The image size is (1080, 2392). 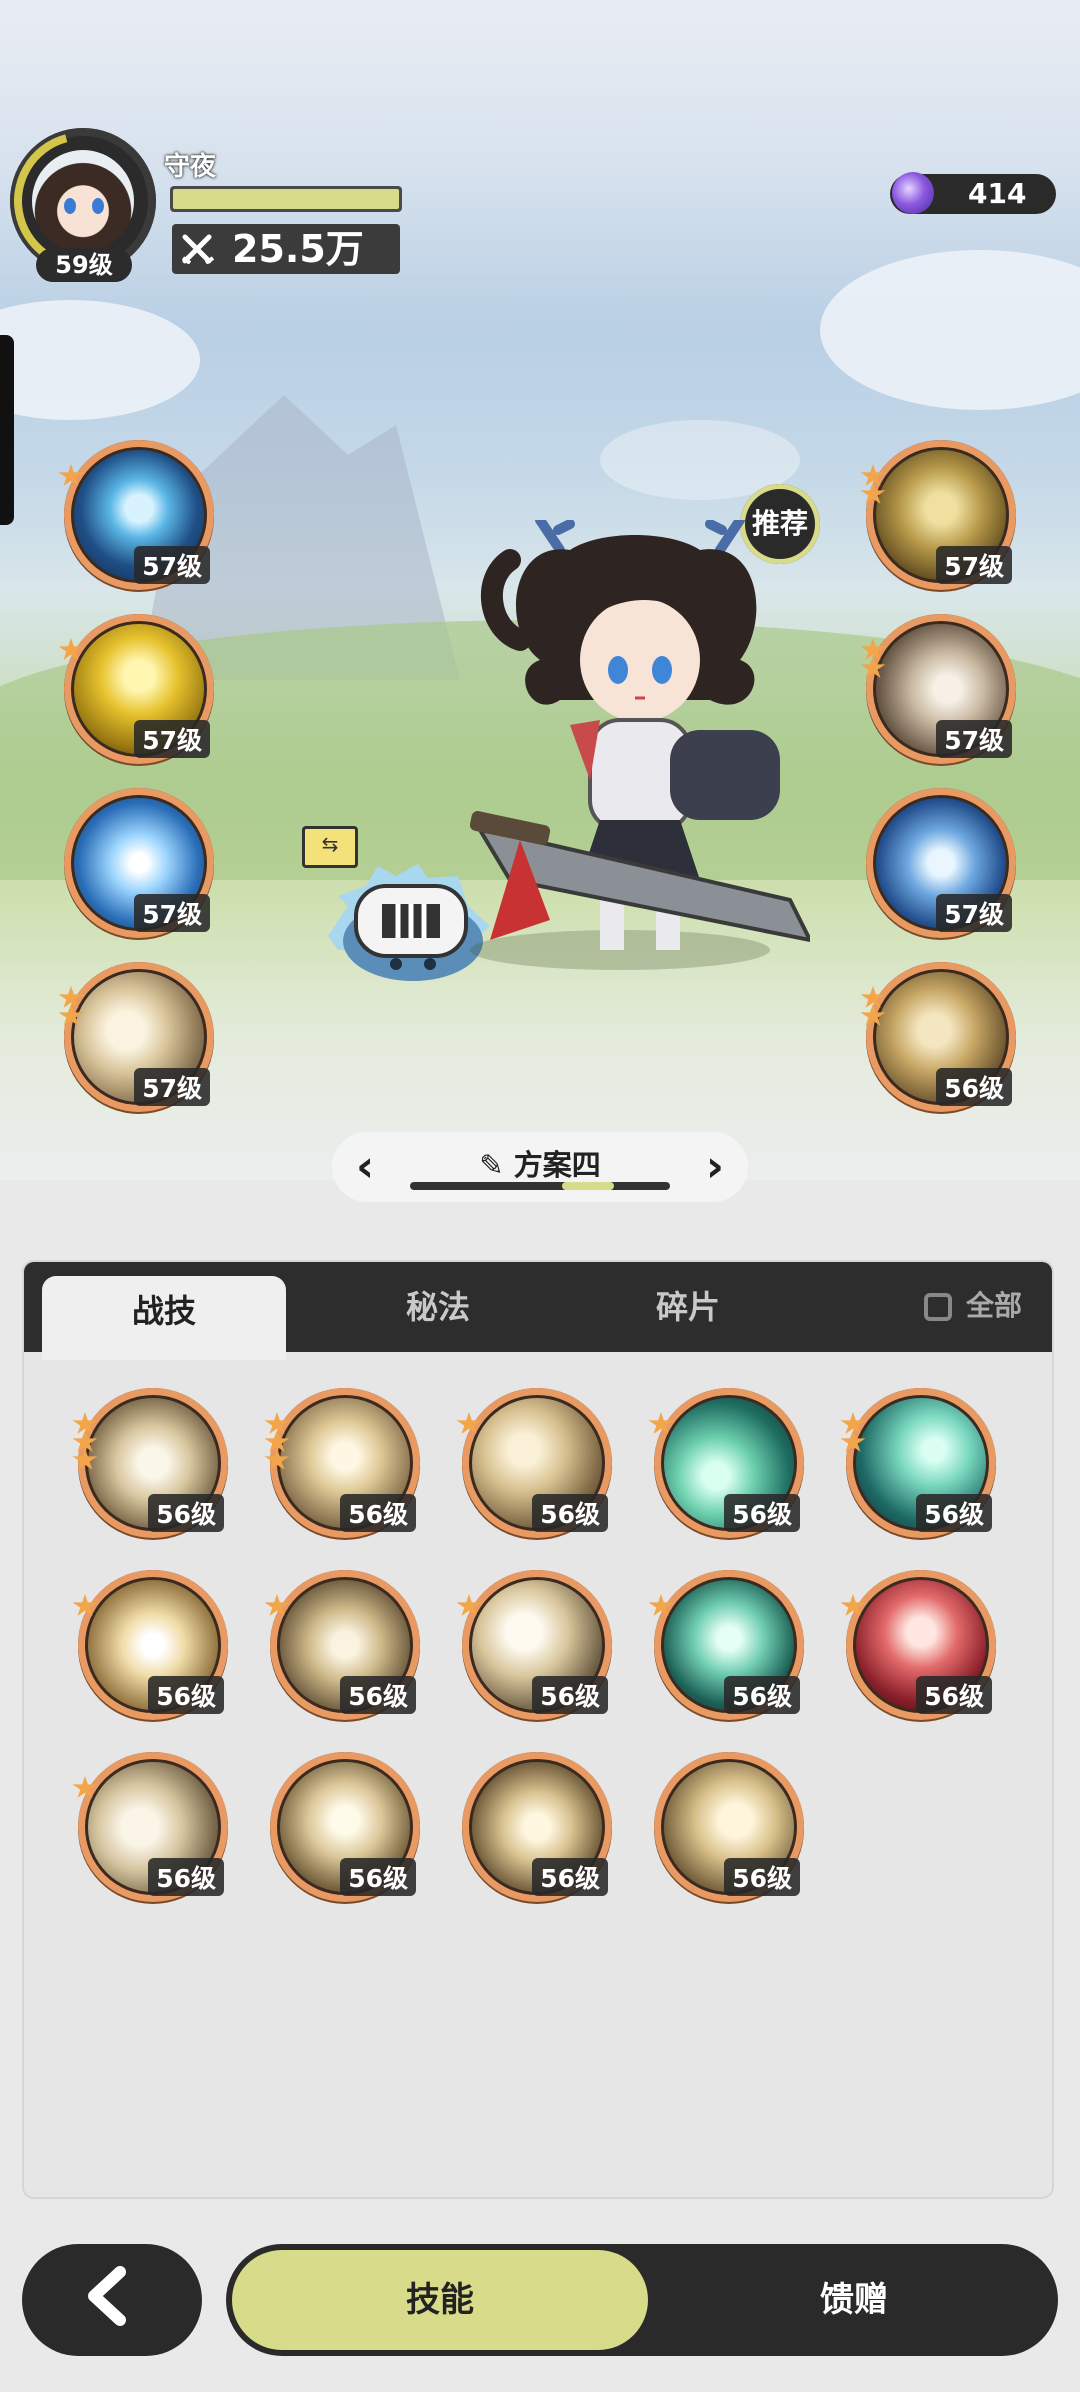 What do you see at coordinates (438, 1307) in the screenshot?
I see `tab-secret-arts: 秘法` at bounding box center [438, 1307].